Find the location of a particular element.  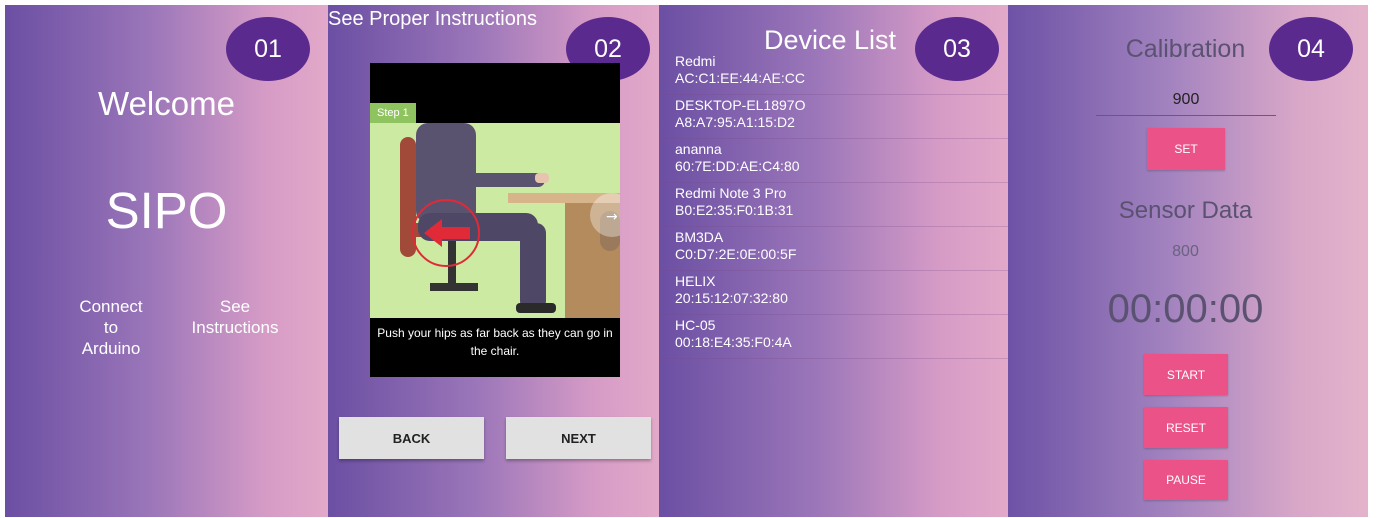

device-mac: B0:E2:35:F0:1B:31 is located at coordinates (734, 210).